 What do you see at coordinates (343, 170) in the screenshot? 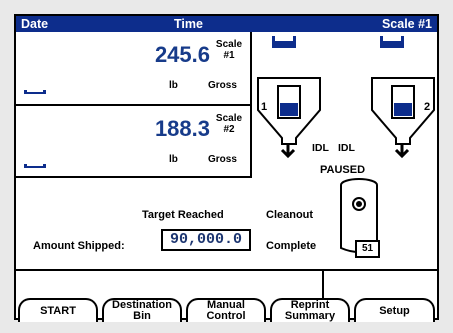
I see `system-state: PAUSED` at bounding box center [343, 170].